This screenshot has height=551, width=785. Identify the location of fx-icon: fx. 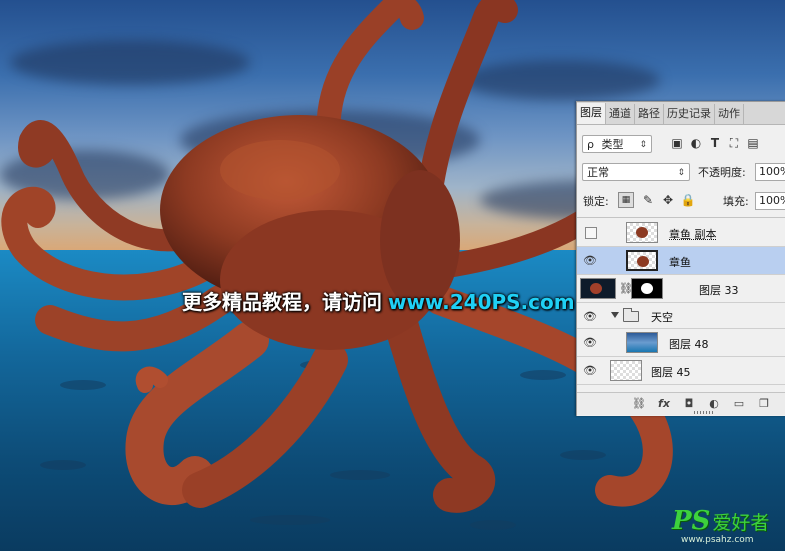
(664, 404).